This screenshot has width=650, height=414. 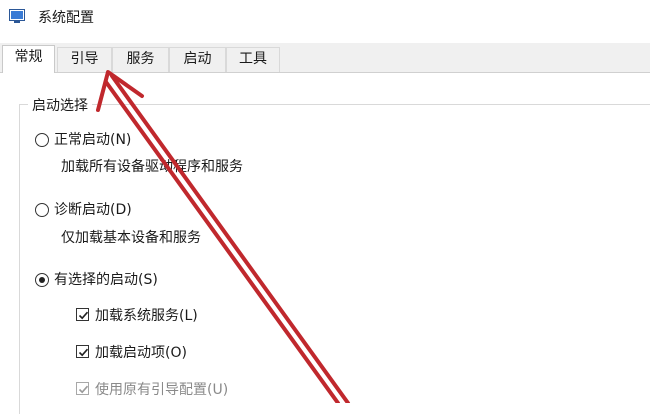 I want to click on diagnostic-startup-label: 诊断启动(D), so click(x=93, y=209).